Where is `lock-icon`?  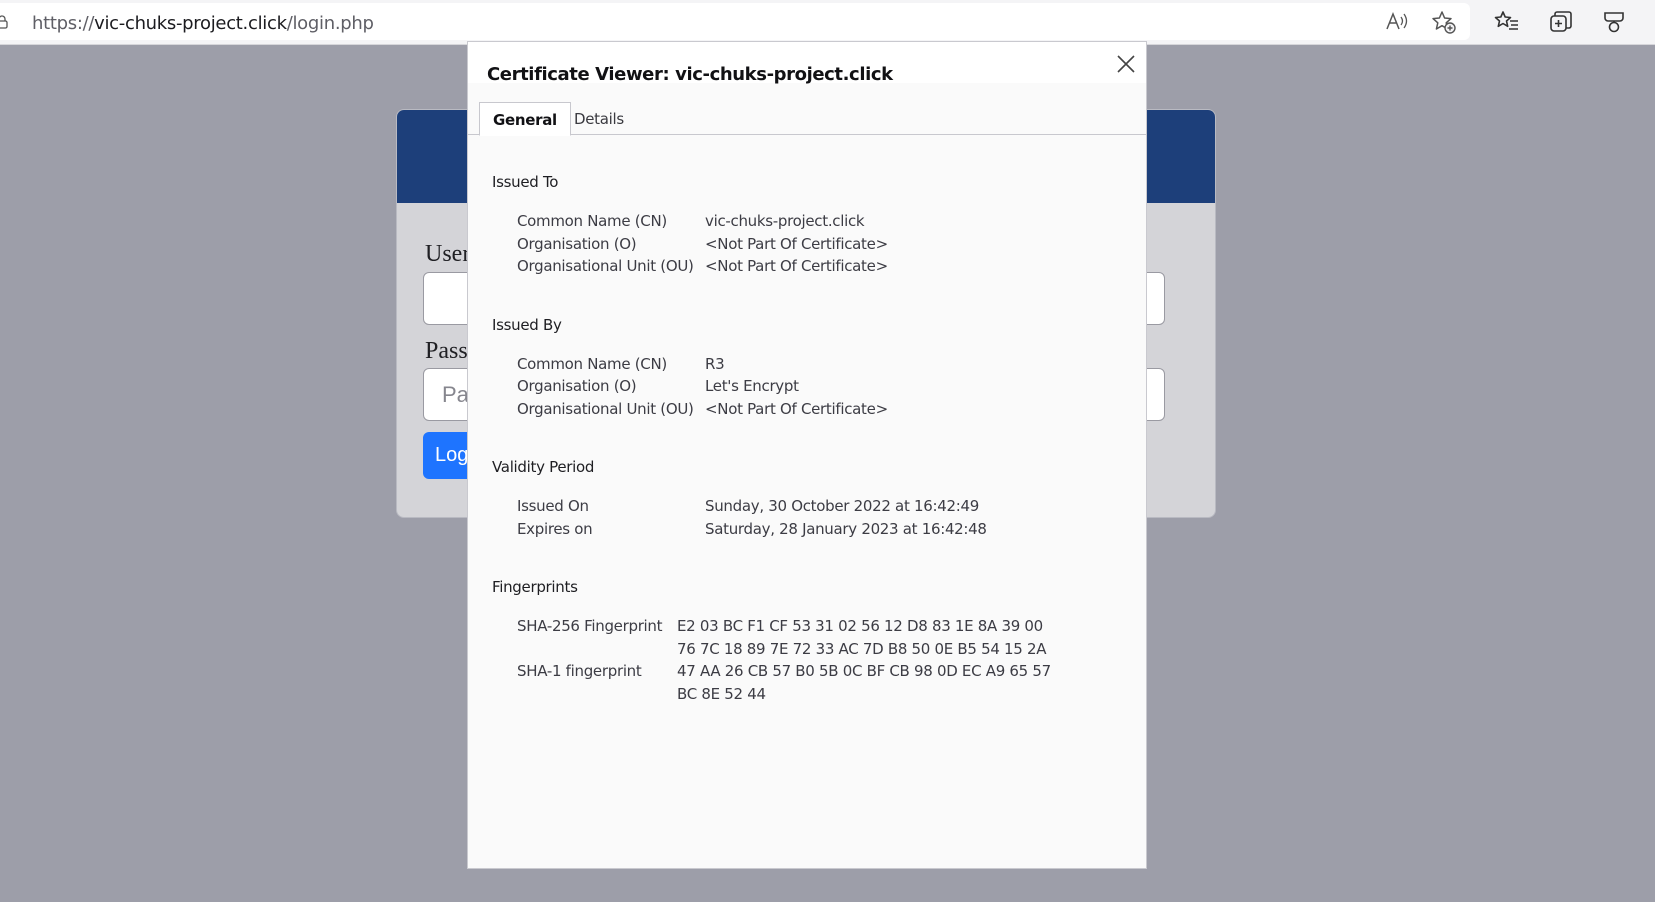 lock-icon is located at coordinates (5, 22).